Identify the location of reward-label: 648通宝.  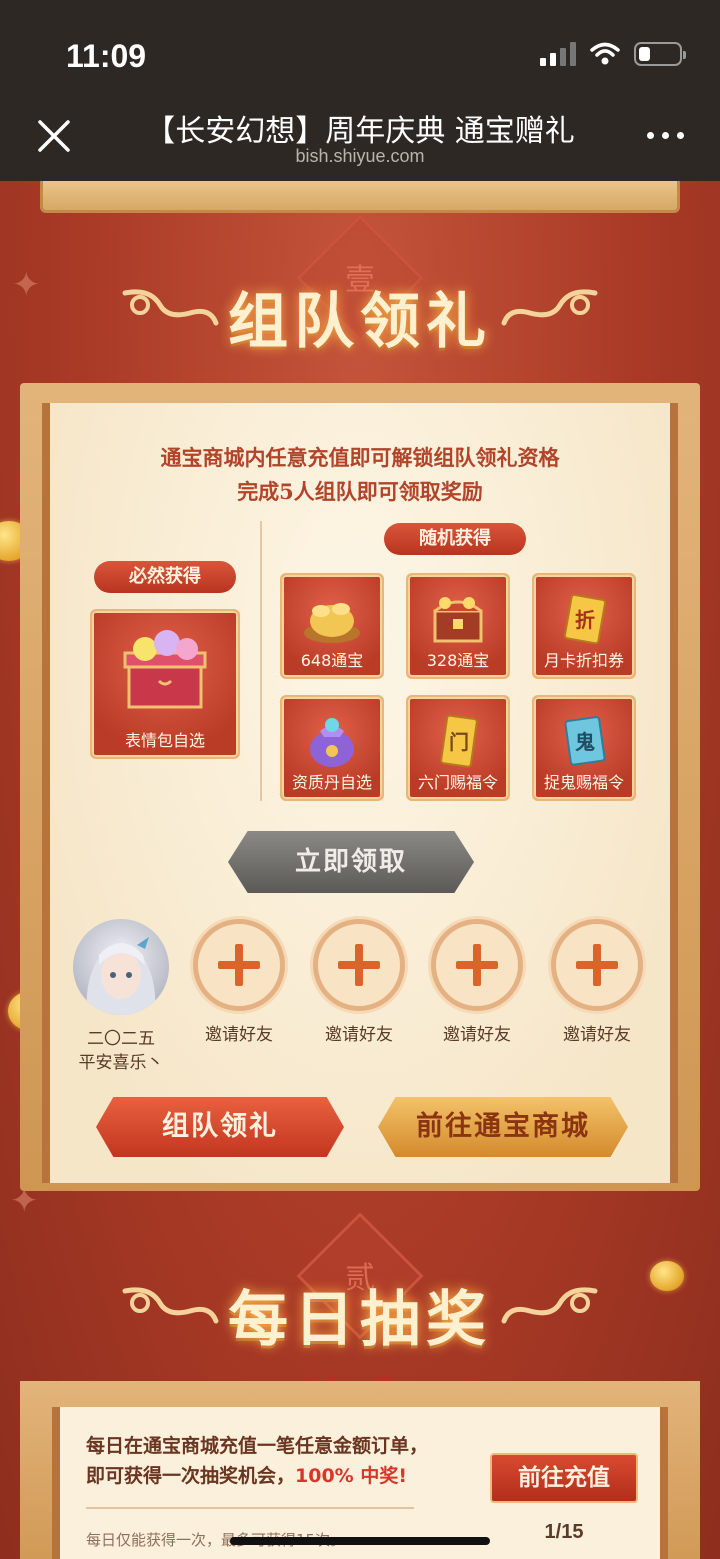
(332, 660).